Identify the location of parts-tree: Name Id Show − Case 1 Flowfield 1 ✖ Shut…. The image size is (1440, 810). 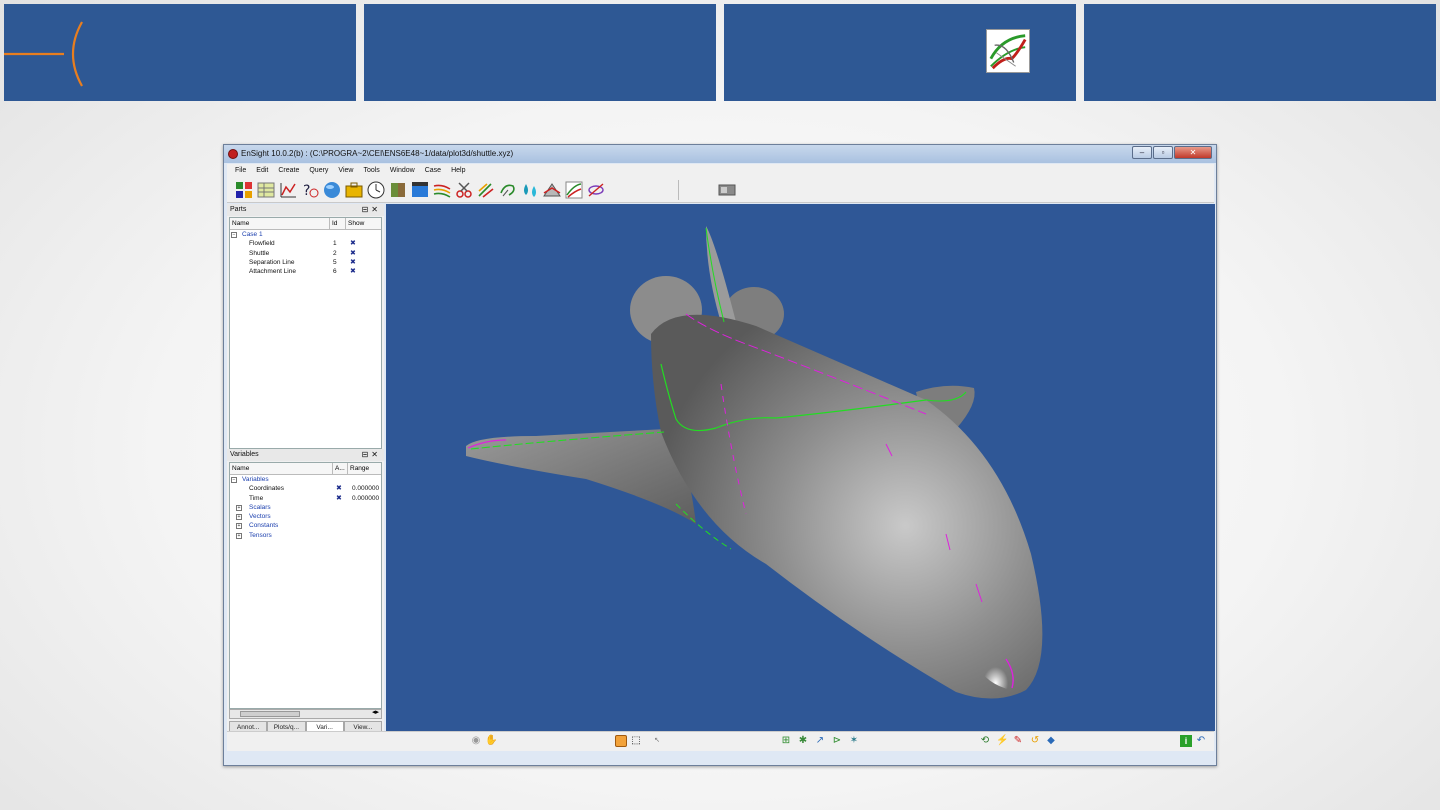
(305, 333).